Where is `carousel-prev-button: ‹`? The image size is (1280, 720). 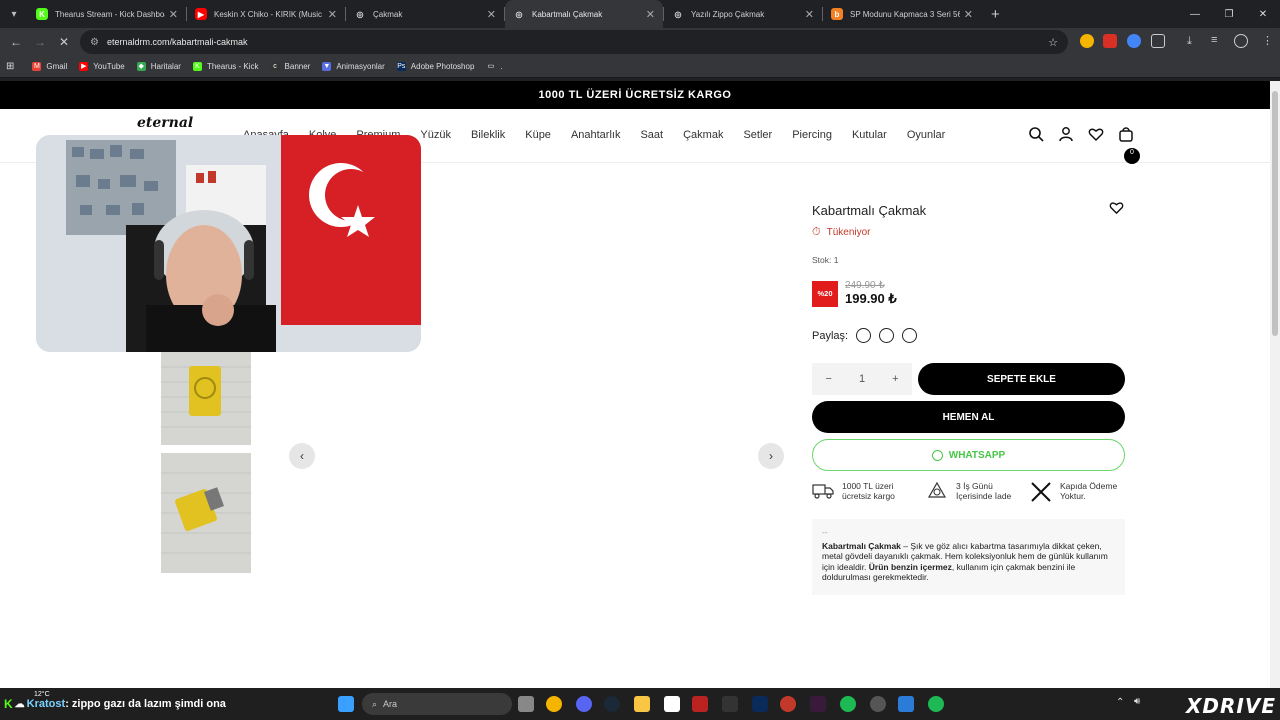
carousel-prev-button: ‹ is located at coordinates (302, 456).